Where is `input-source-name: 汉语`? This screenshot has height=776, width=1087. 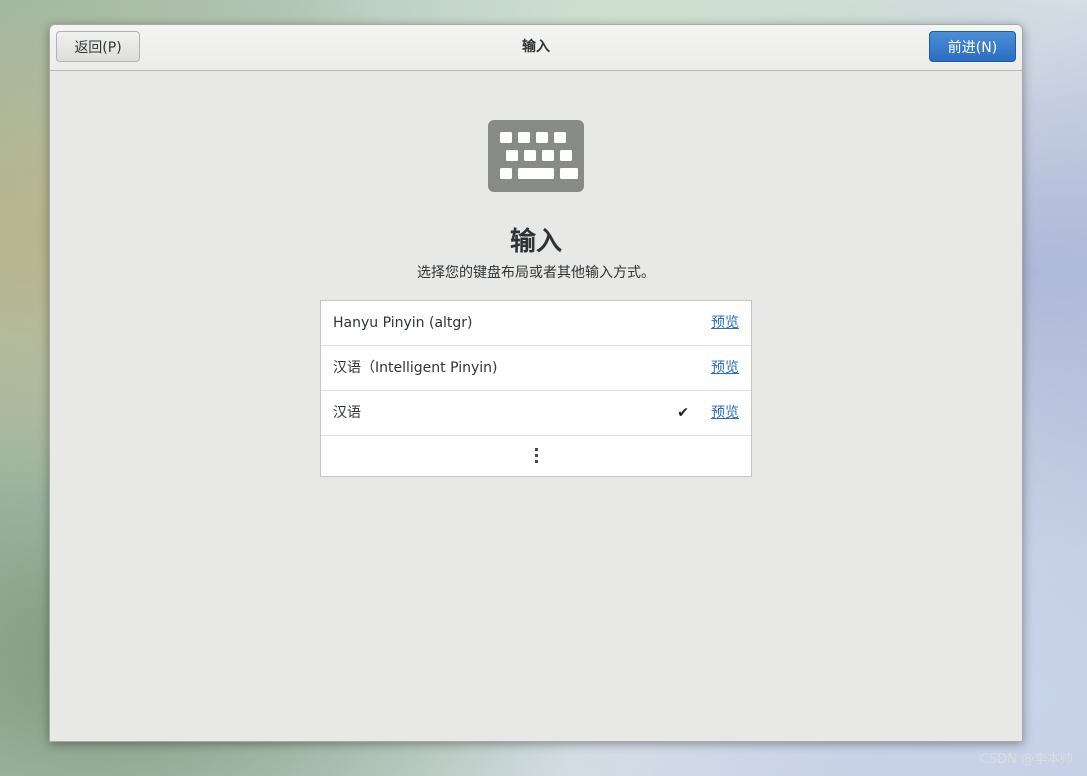 input-source-name: 汉语 is located at coordinates (347, 413).